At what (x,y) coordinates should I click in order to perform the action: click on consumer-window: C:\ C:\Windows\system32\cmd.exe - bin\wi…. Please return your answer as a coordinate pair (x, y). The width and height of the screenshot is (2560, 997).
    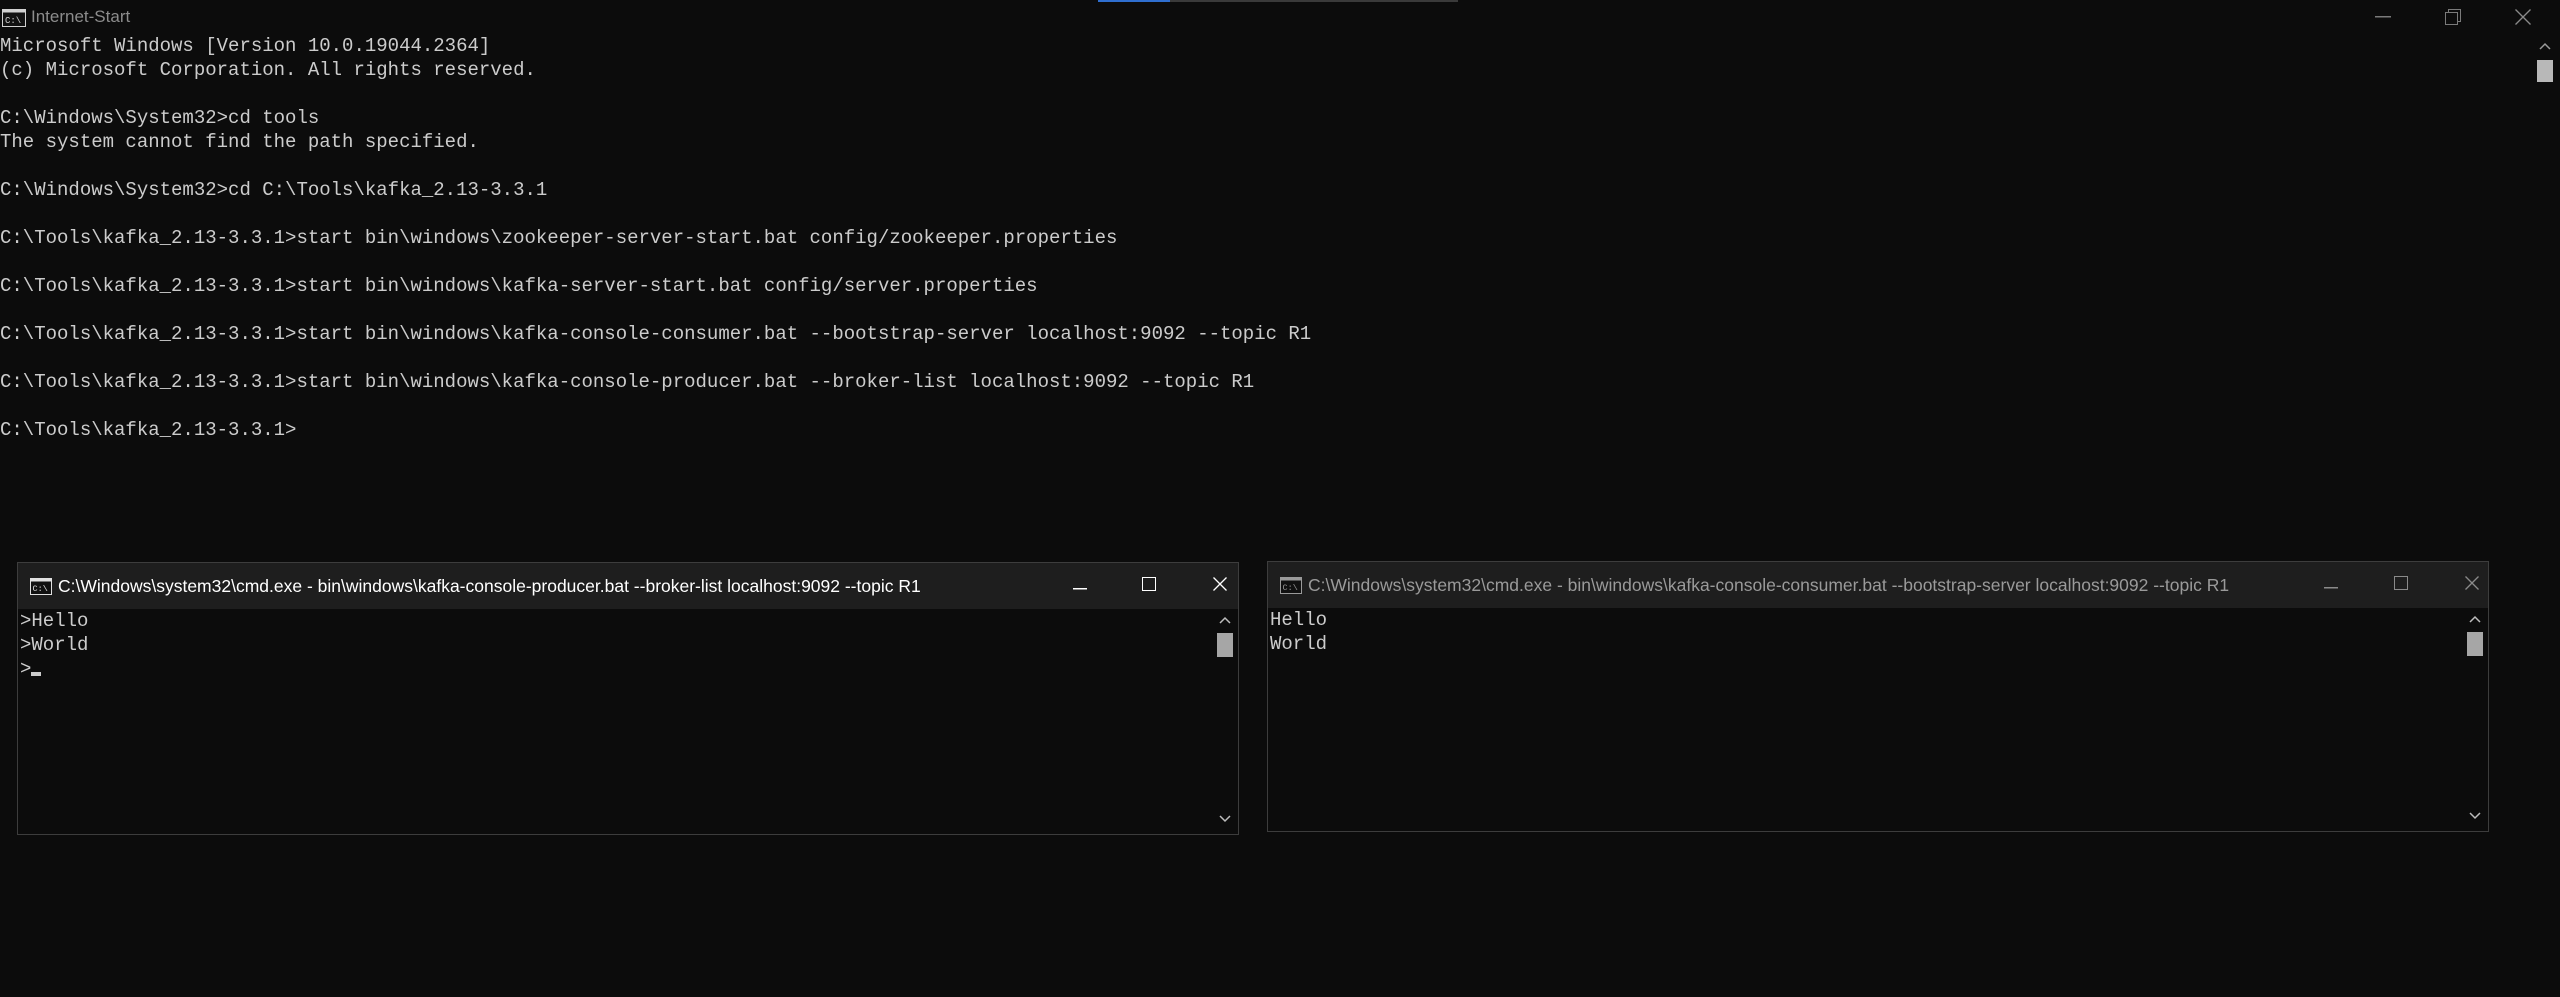
    Looking at the image, I should click on (1878, 696).